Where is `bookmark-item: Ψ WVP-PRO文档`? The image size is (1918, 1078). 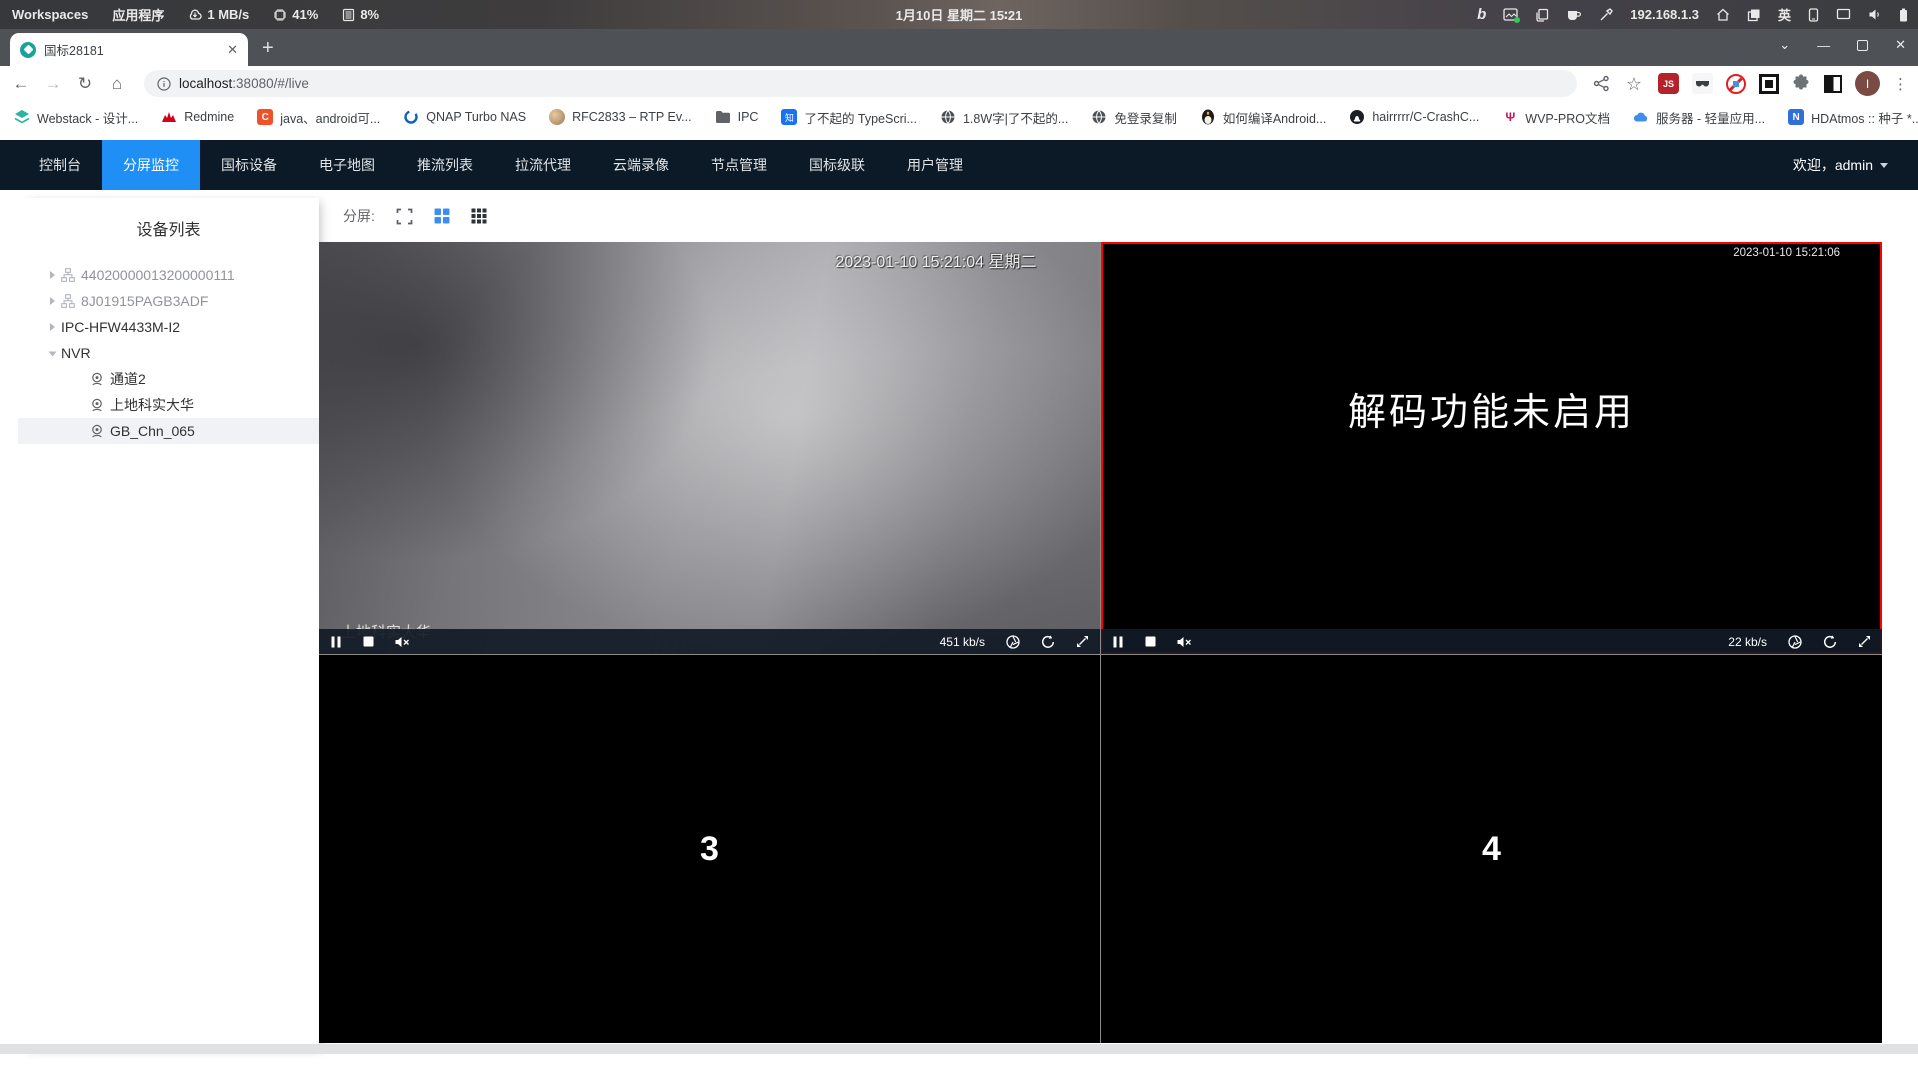 bookmark-item: Ψ WVP-PRO文档 is located at coordinates (1556, 117).